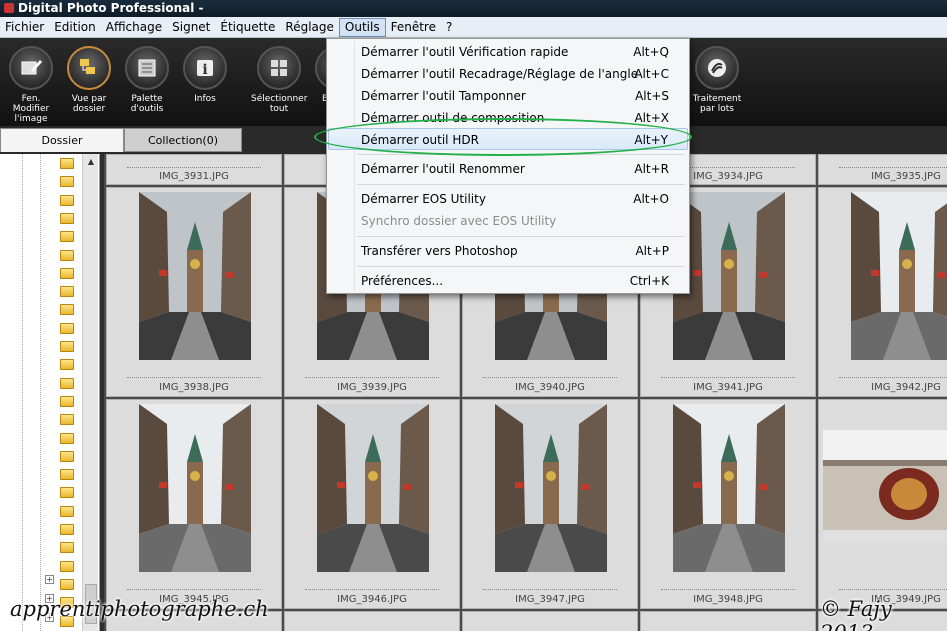 This screenshot has width=947, height=631. Describe the element at coordinates (728, 504) in the screenshot. I see `thumbnail-cell: IMG_3948.JPG` at that location.